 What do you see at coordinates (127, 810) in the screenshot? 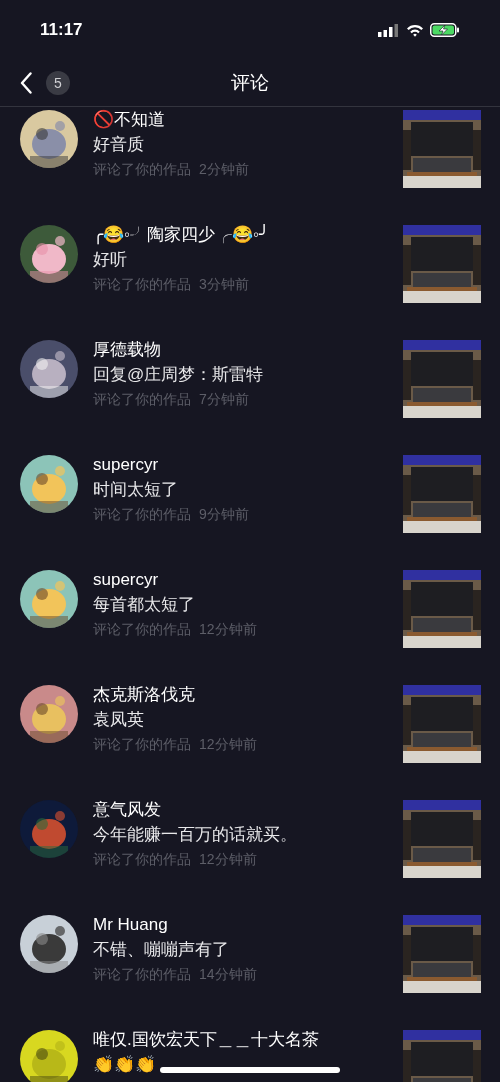
I see `user-name: 意气风发` at bounding box center [127, 810].